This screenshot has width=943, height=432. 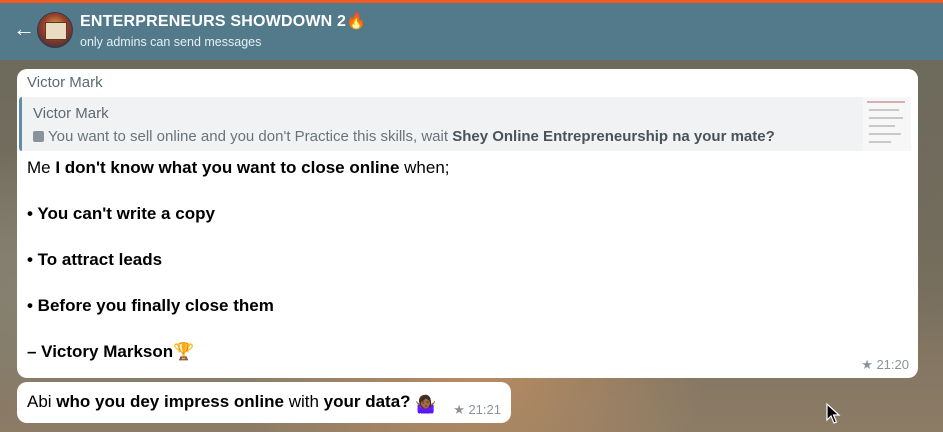 I want to click on message-signature: – Victory Markson🏆, so click(x=111, y=351).